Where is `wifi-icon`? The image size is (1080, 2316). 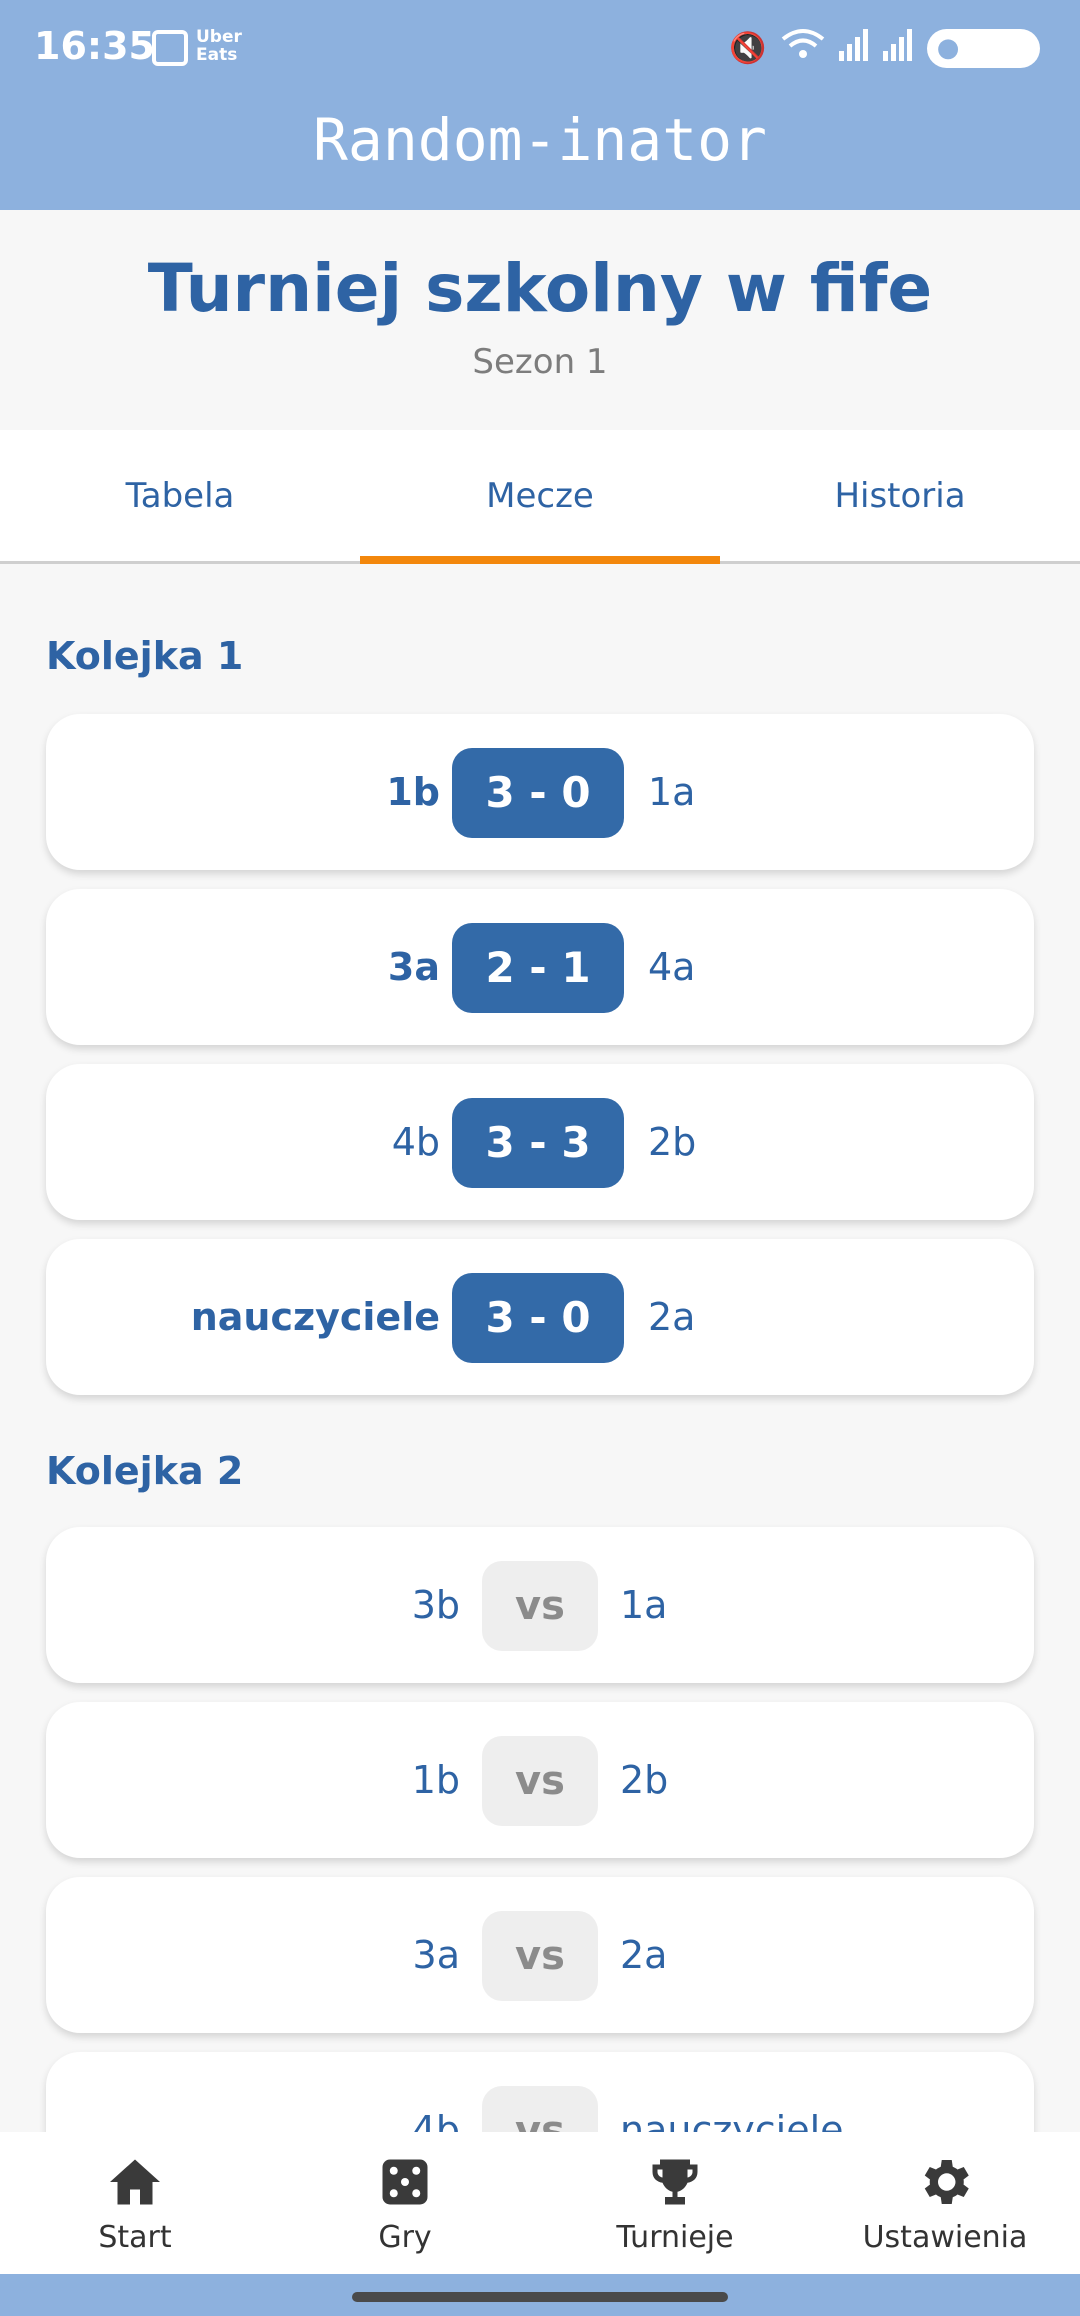
wifi-icon is located at coordinates (803, 48).